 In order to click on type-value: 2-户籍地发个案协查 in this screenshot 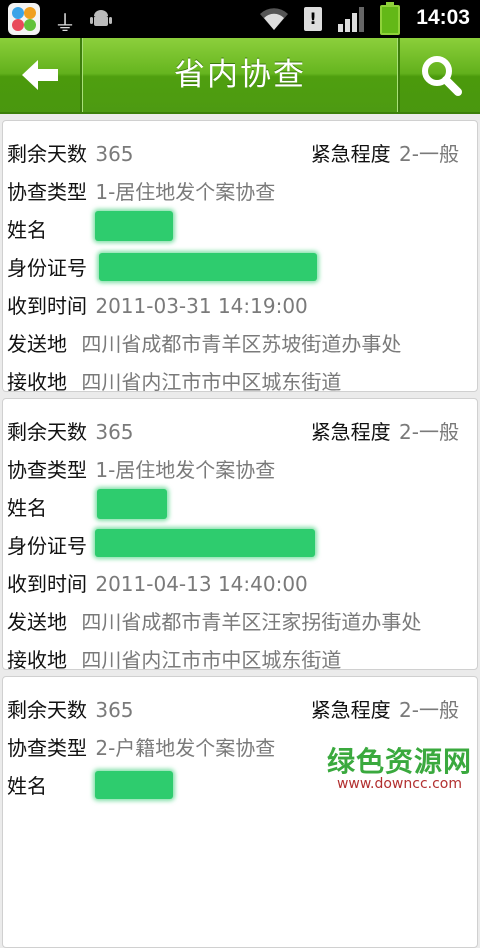, I will do `click(185, 748)`.